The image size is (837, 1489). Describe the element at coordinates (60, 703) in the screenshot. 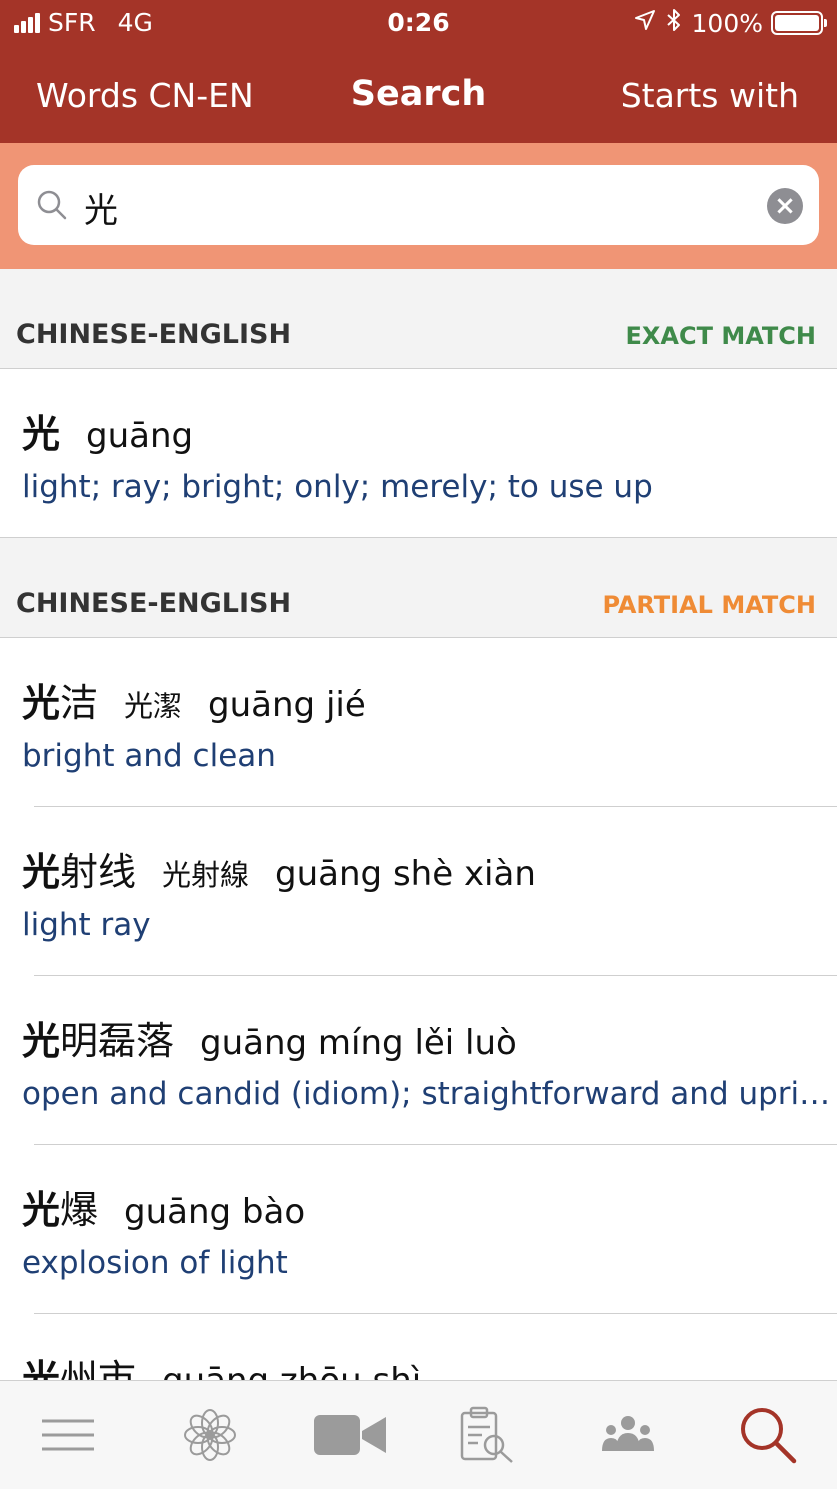

I see `entry-hanzi: 光洁` at that location.